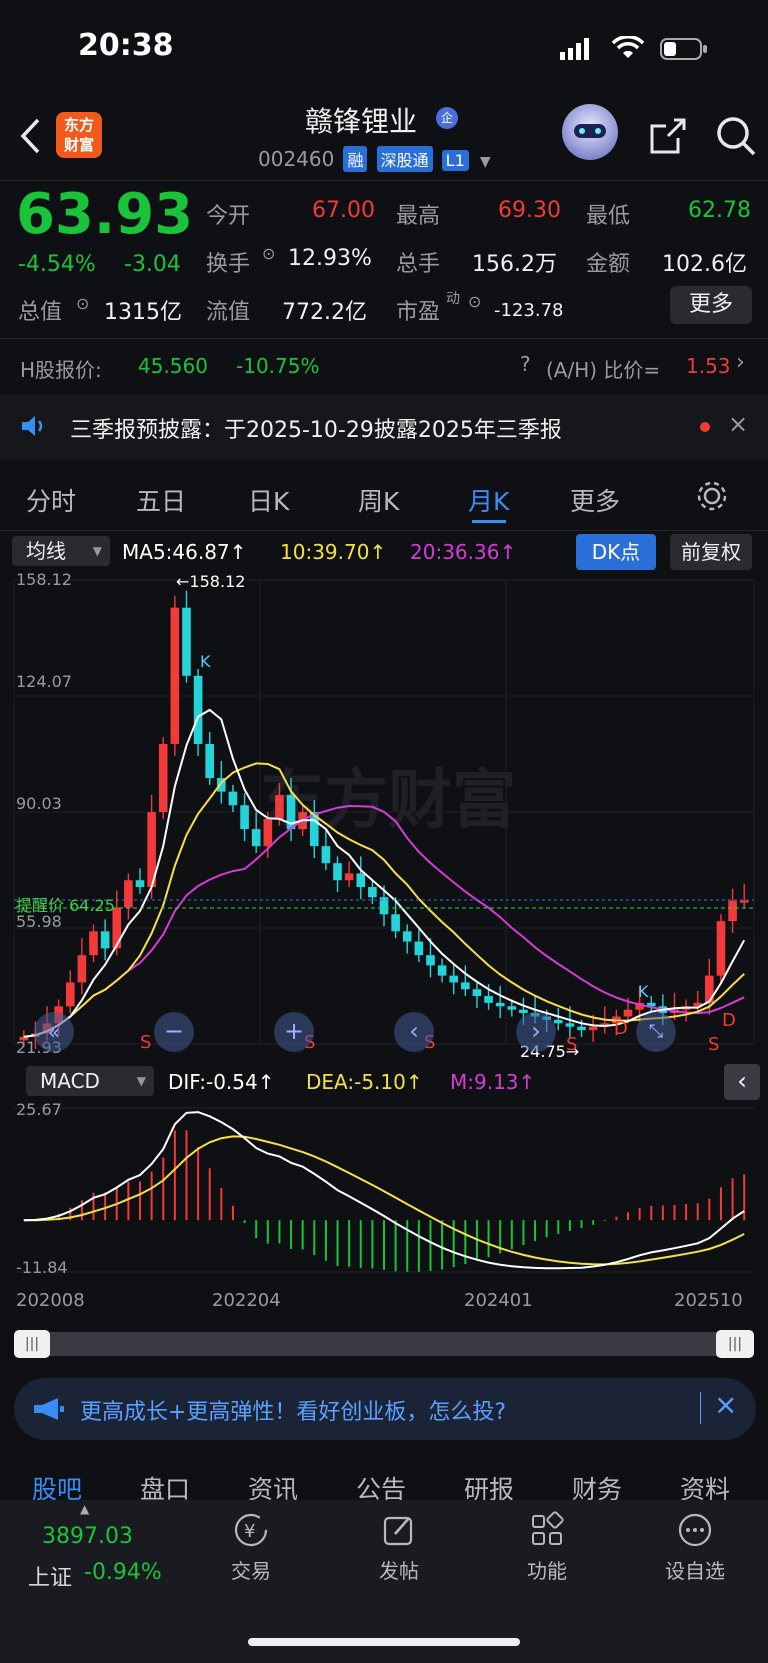 This screenshot has height=1663, width=768. Describe the element at coordinates (105, 214) in the screenshot. I see `last-price: 63.93` at that location.